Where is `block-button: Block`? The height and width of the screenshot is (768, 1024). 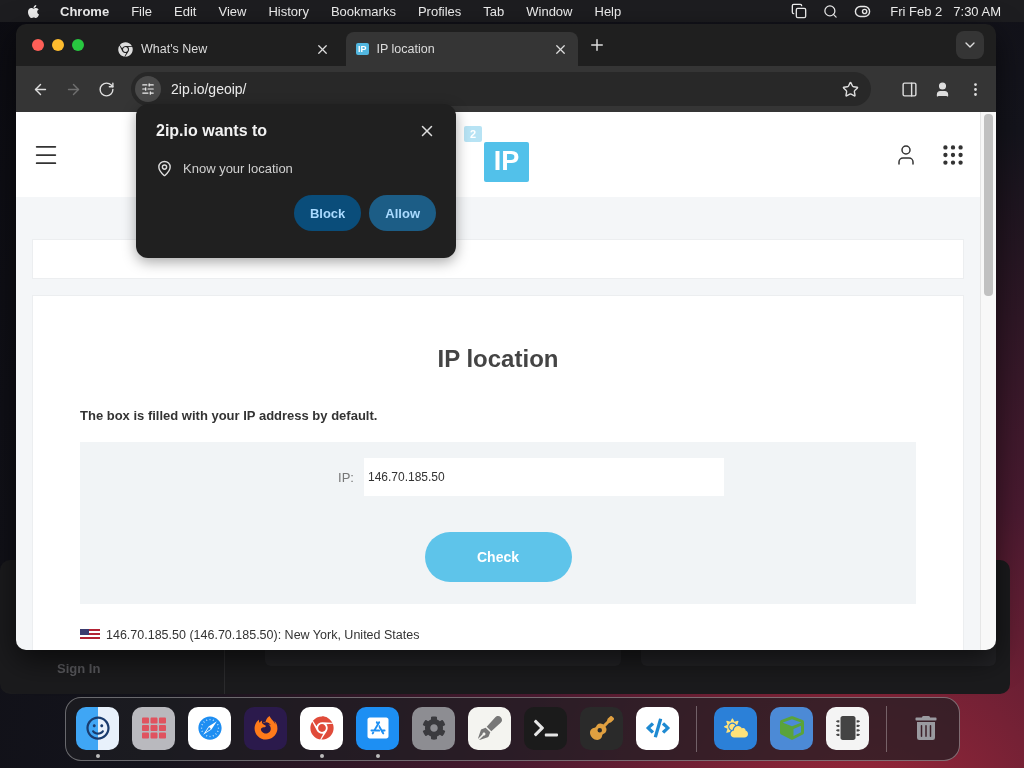 block-button: Block is located at coordinates (327, 213).